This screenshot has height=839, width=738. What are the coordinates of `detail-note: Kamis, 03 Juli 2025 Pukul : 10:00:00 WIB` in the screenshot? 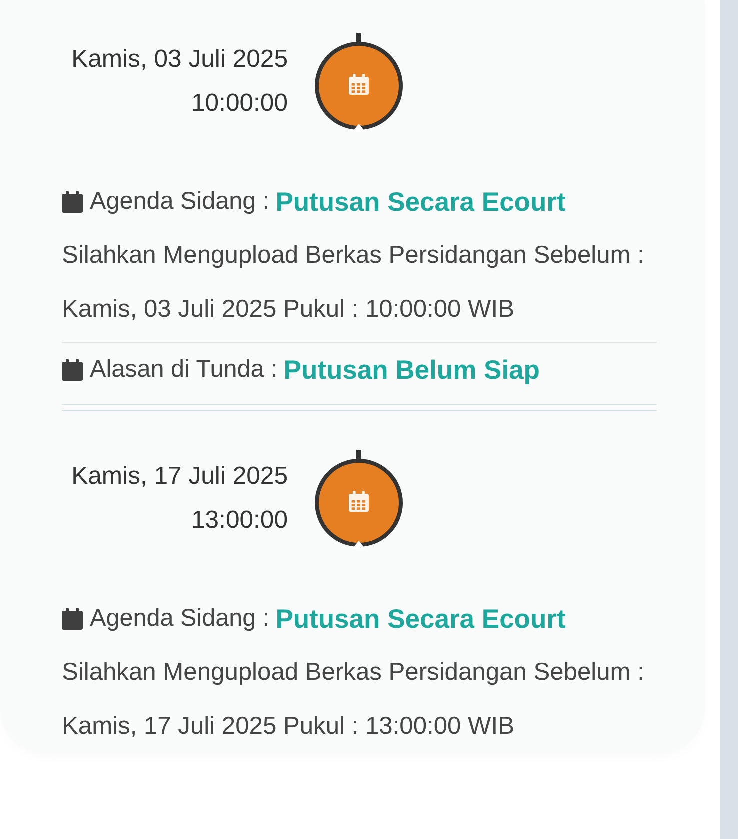 It's located at (288, 310).